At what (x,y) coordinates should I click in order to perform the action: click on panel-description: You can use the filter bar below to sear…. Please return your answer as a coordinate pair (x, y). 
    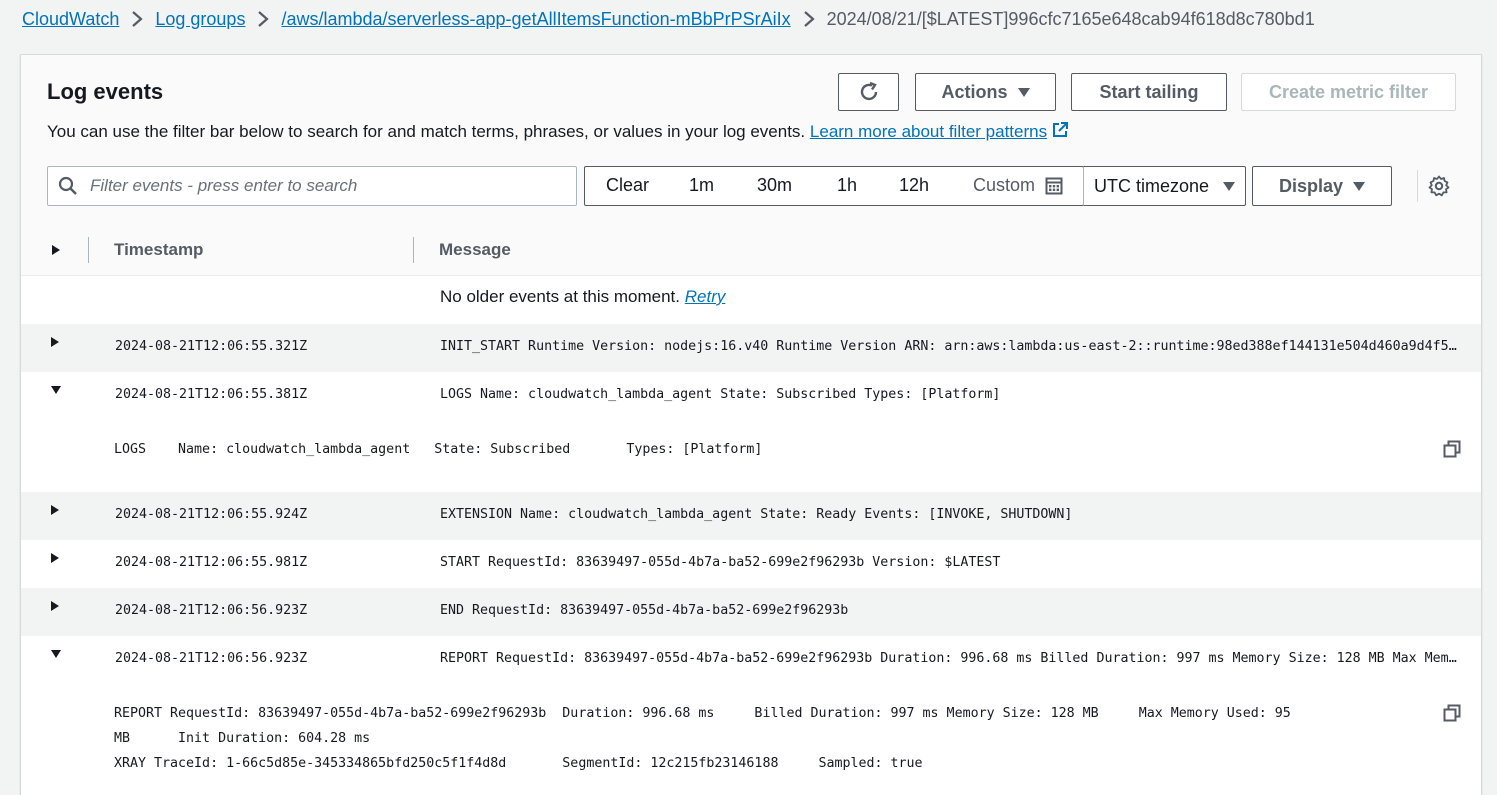
    Looking at the image, I should click on (558, 131).